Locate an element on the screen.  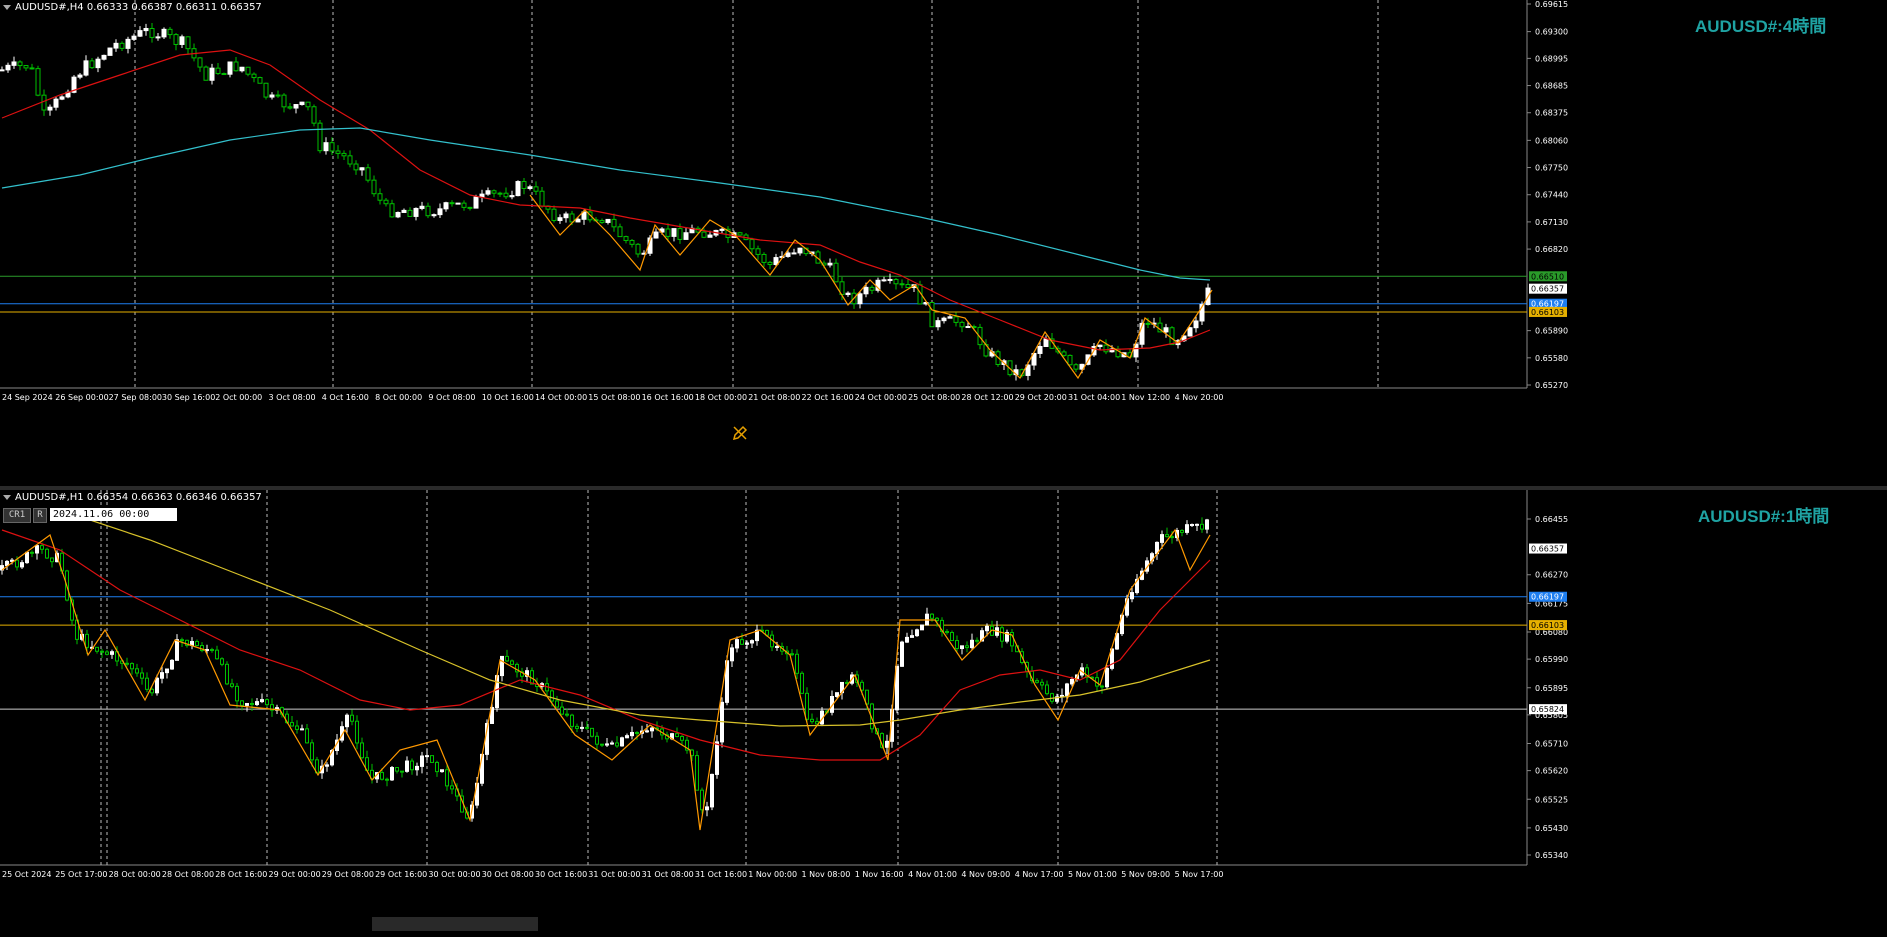
date-field: 2024.11.06 00:00 is located at coordinates (113, 514).